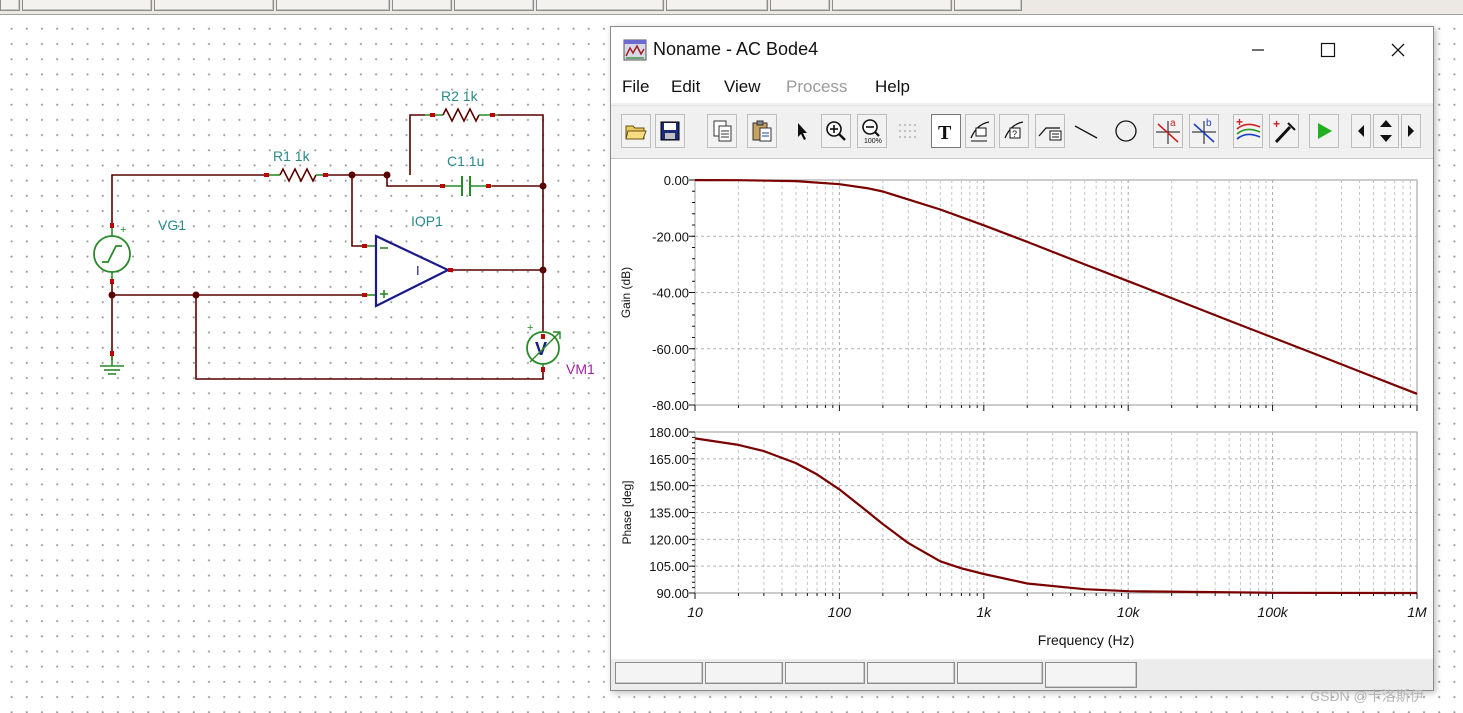 Image resolution: width=1463 pixels, height=713 pixels. I want to click on signal-source-vg1: +, so click(112, 253).